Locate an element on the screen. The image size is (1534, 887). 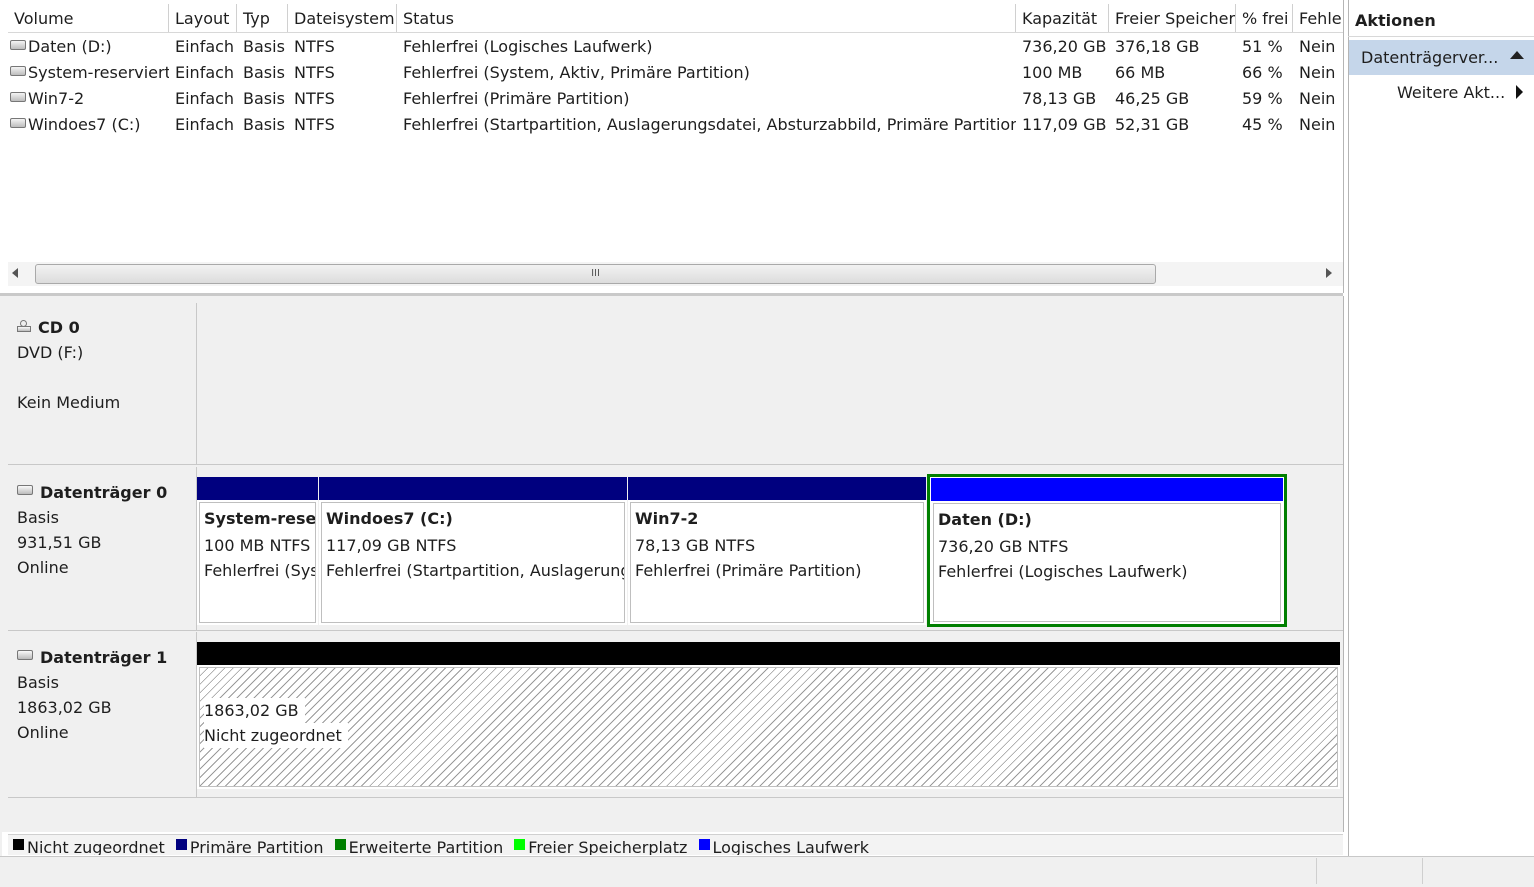
disk-line: 1863,02 GB is located at coordinates (64, 707).